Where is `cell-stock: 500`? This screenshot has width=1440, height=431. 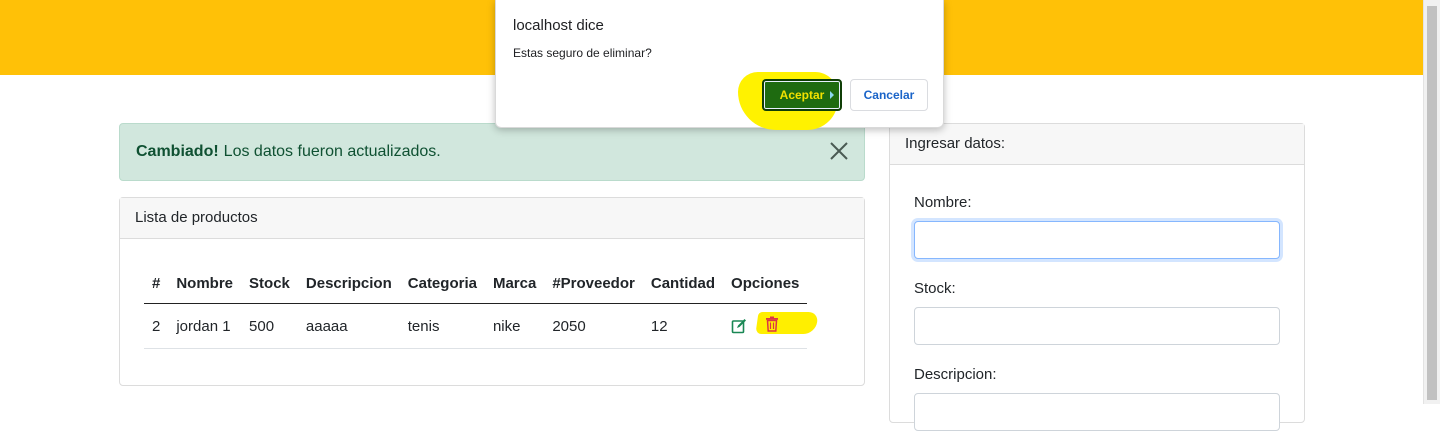
cell-stock: 500 is located at coordinates (269, 326).